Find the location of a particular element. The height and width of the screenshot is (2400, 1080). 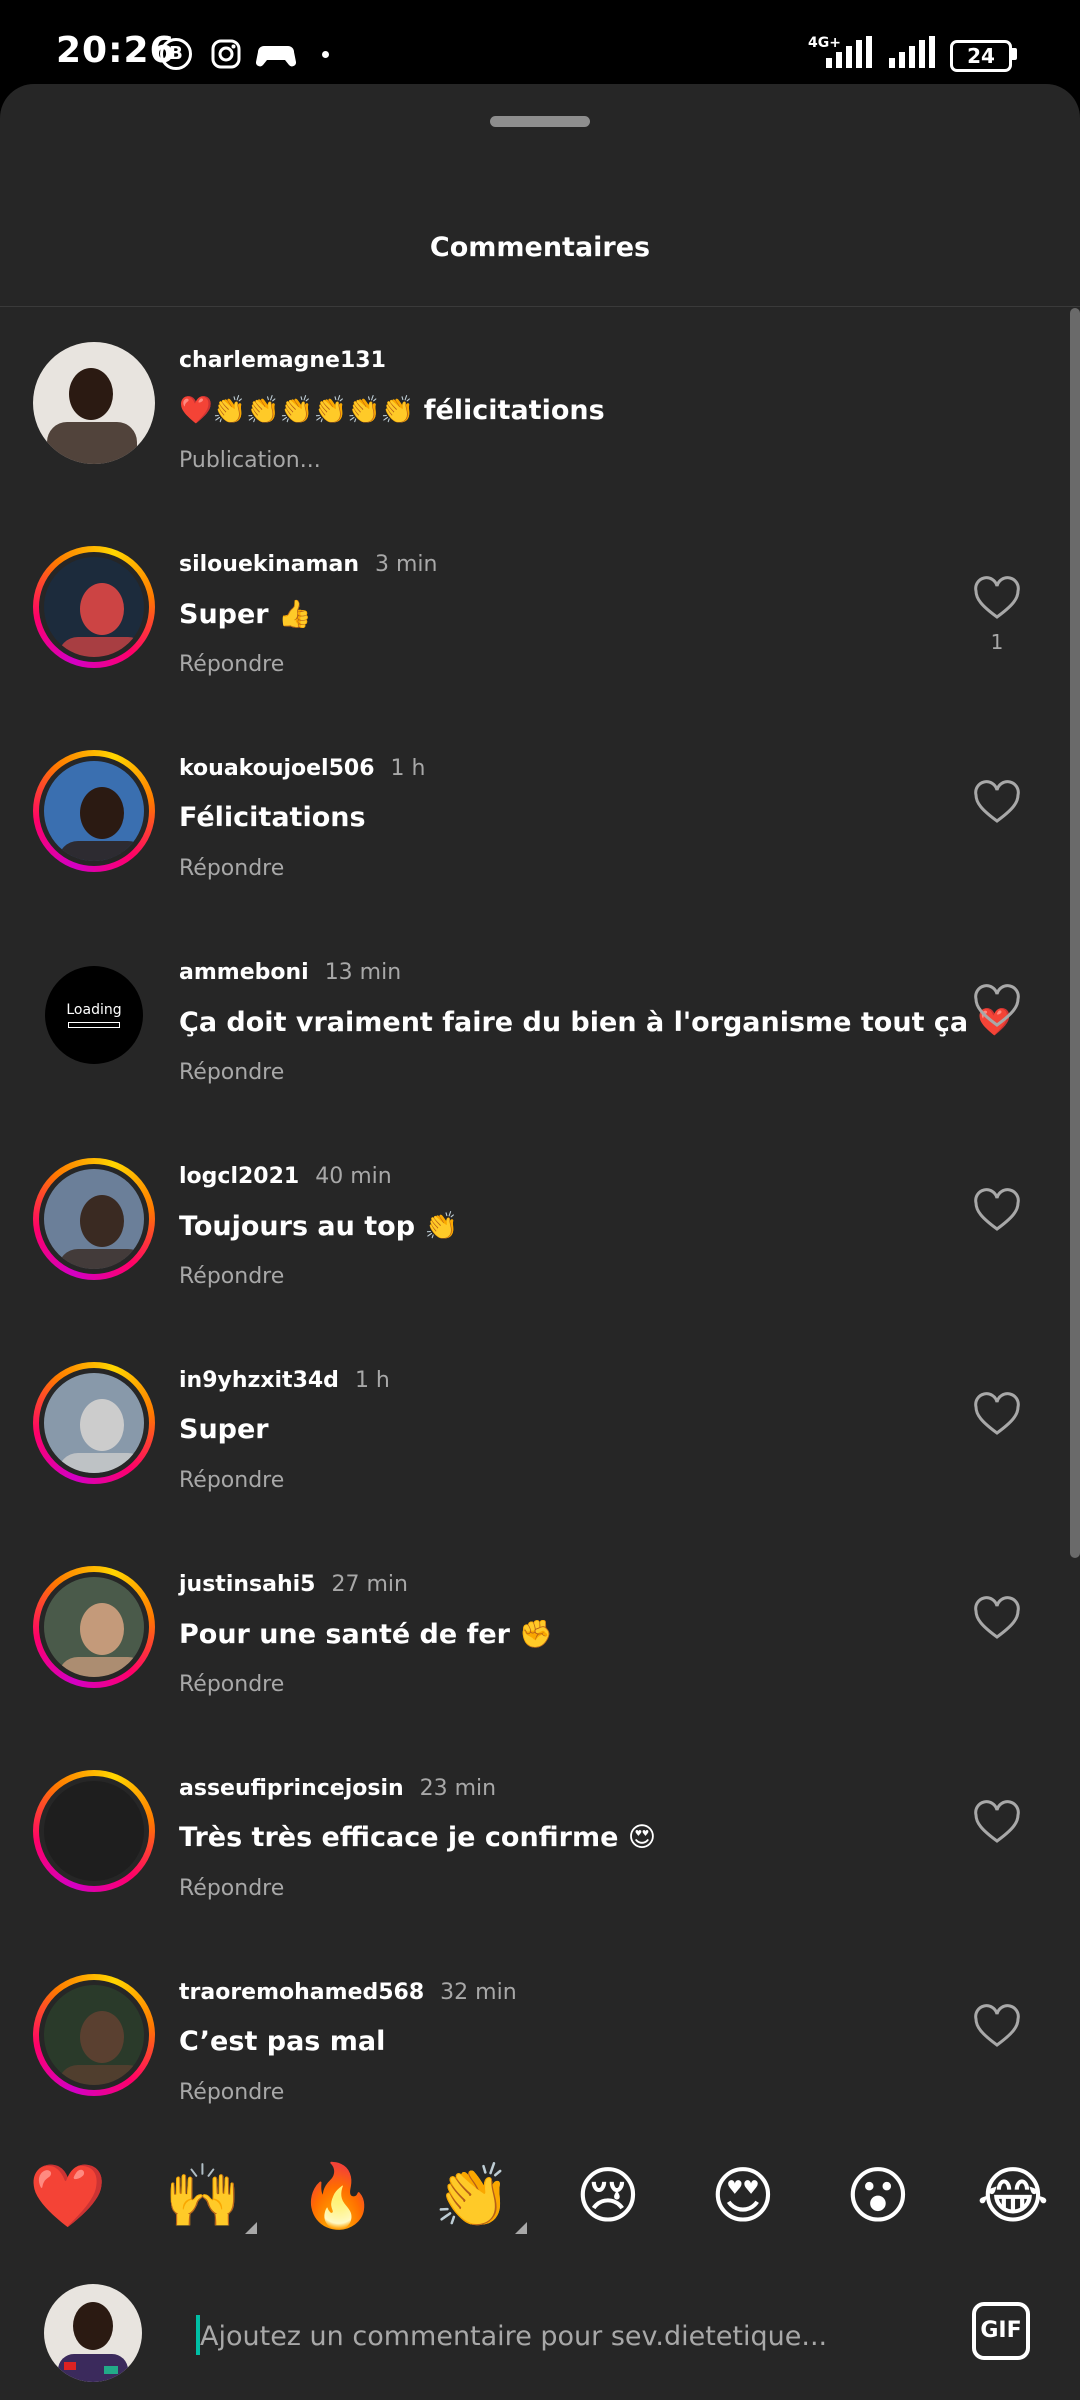

comment-time: 27 min is located at coordinates (369, 1584).